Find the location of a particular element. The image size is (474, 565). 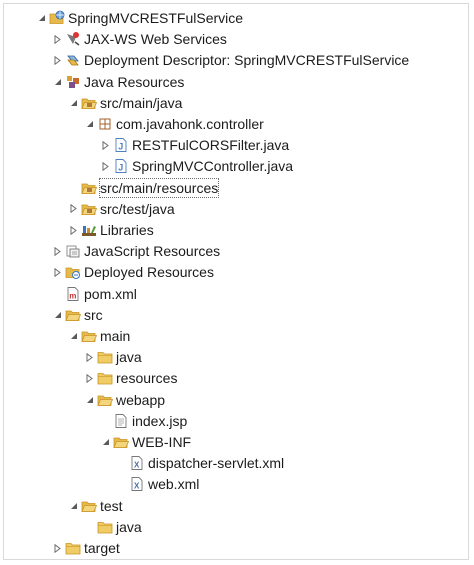

libraries-icon is located at coordinates (89, 230).